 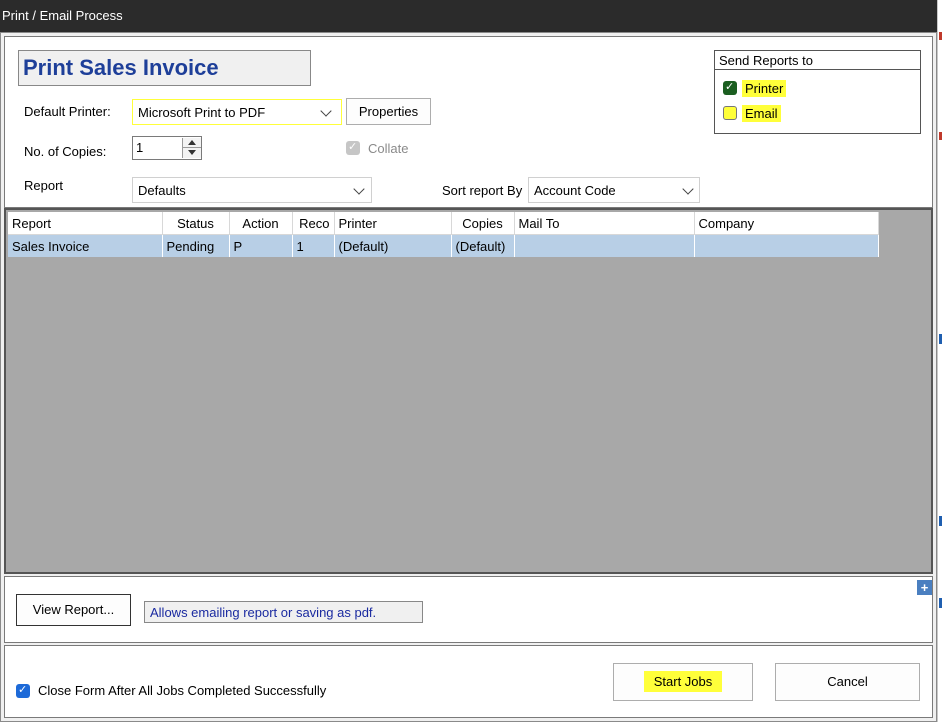 I want to click on send-reports-header: Send Reports to, so click(x=817, y=60).